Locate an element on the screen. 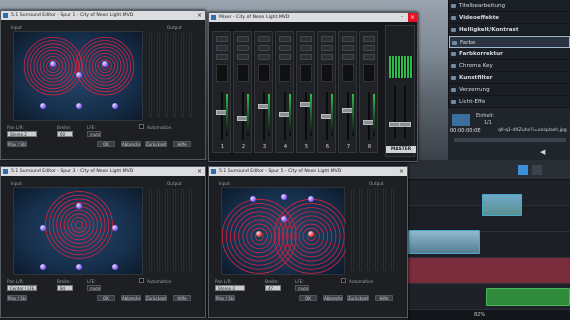  audio-track is located at coordinates (489, 271).